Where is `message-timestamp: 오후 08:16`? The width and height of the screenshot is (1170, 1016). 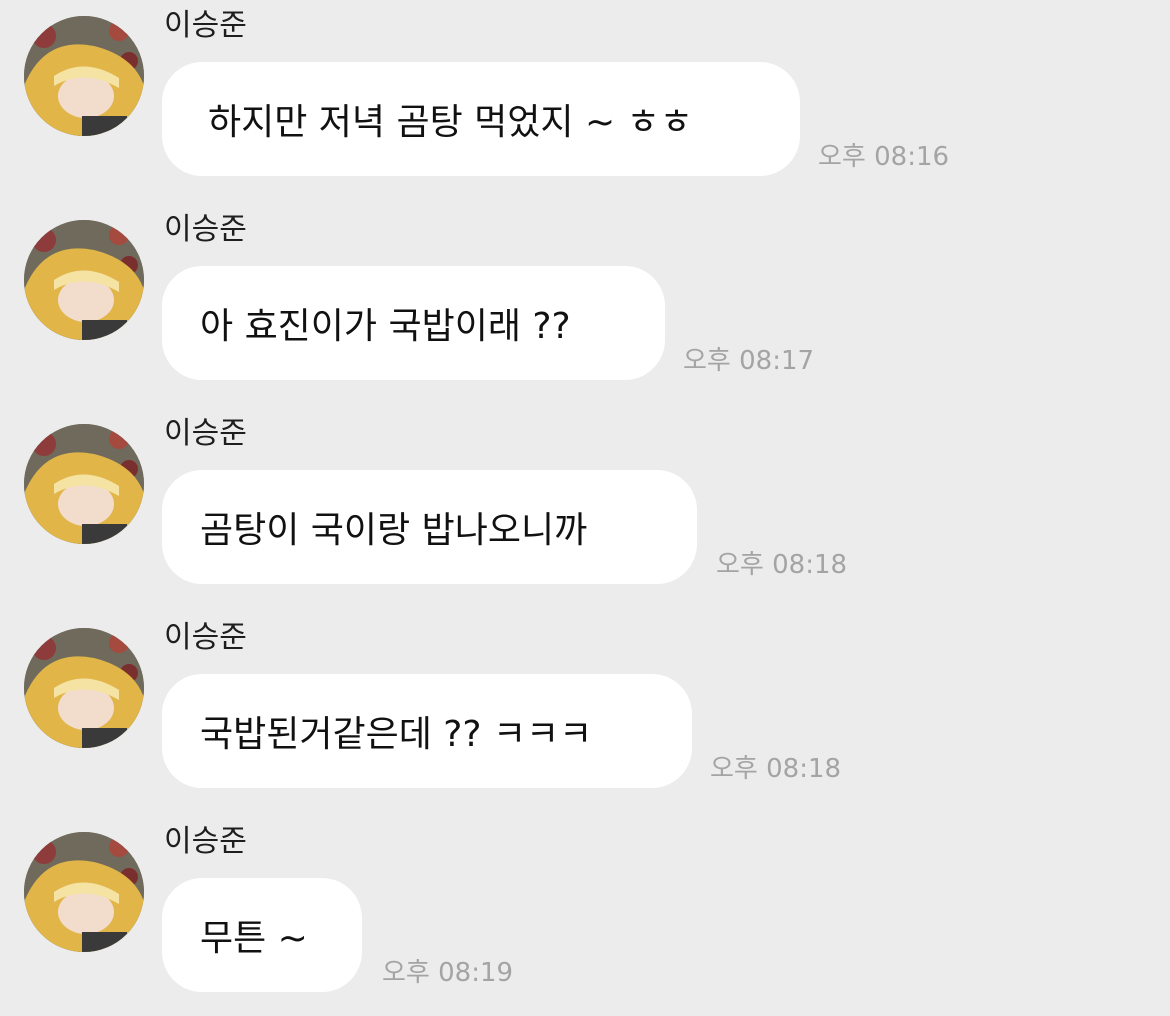 message-timestamp: 오후 08:16 is located at coordinates (884, 157).